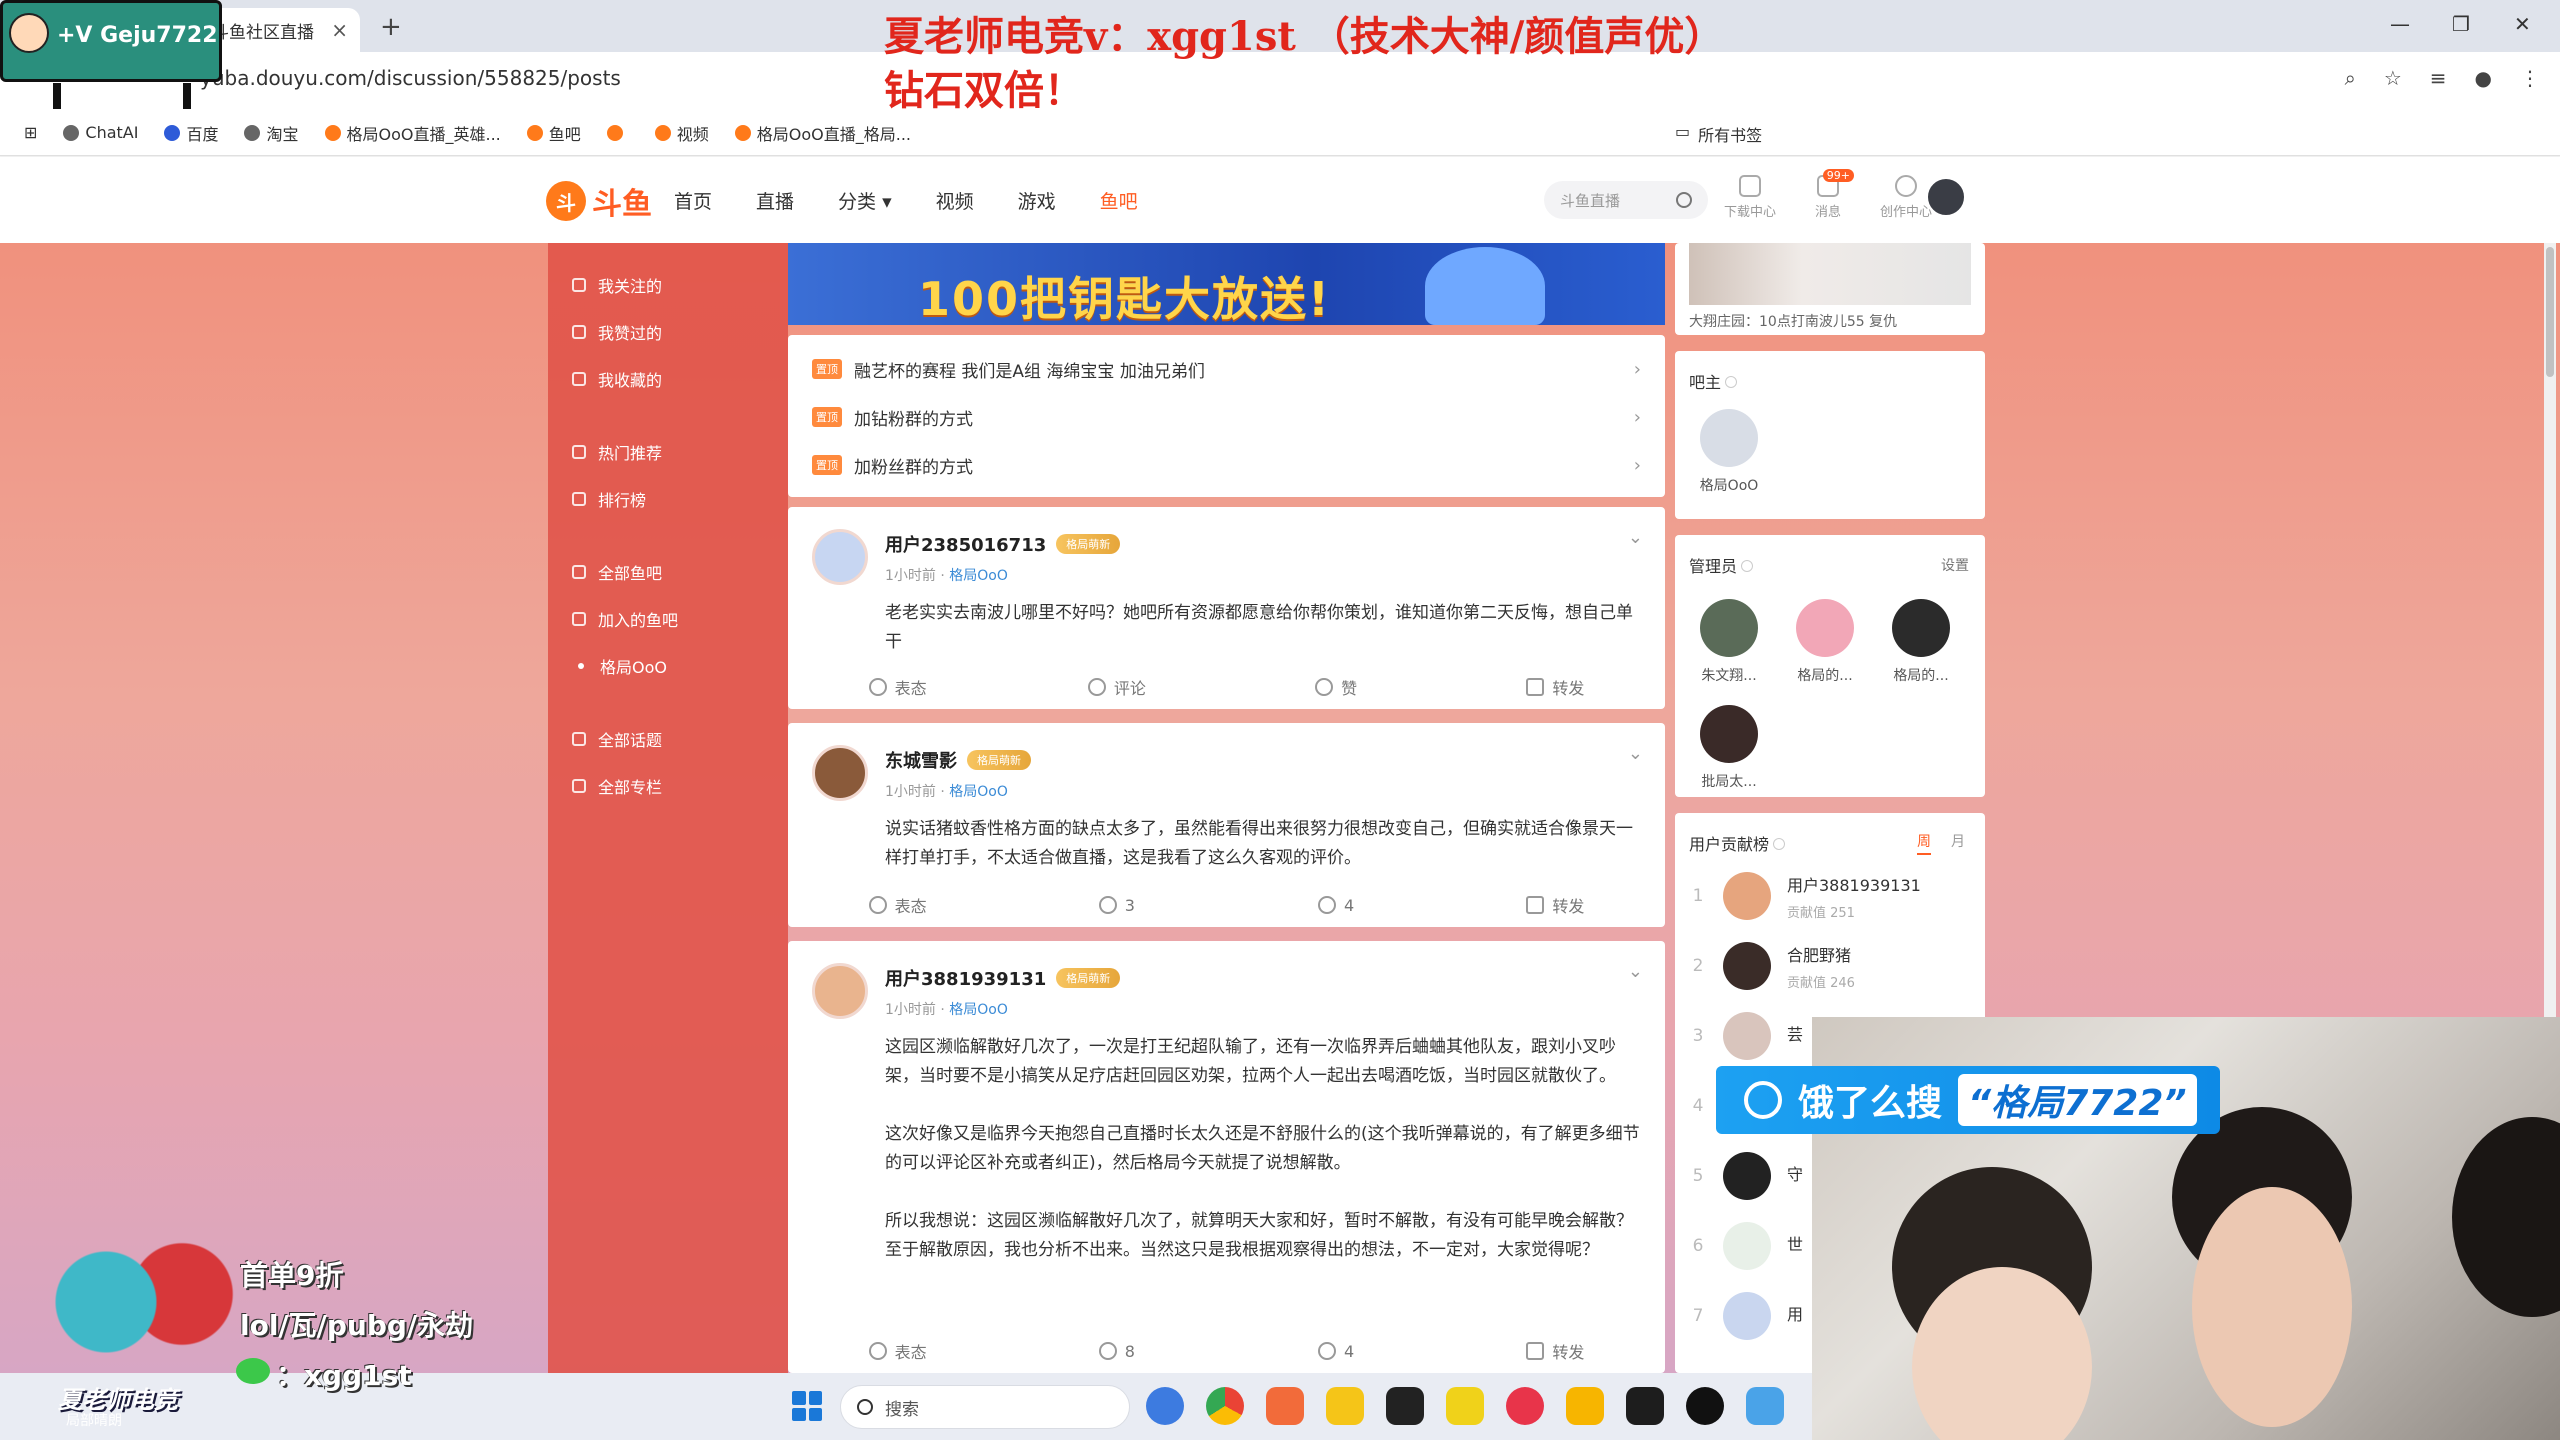 This screenshot has width=2560, height=1440. Describe the element at coordinates (1793, 321) in the screenshot. I see `live-caption: 大翔庄园：10点打南波儿55 复仇` at that location.